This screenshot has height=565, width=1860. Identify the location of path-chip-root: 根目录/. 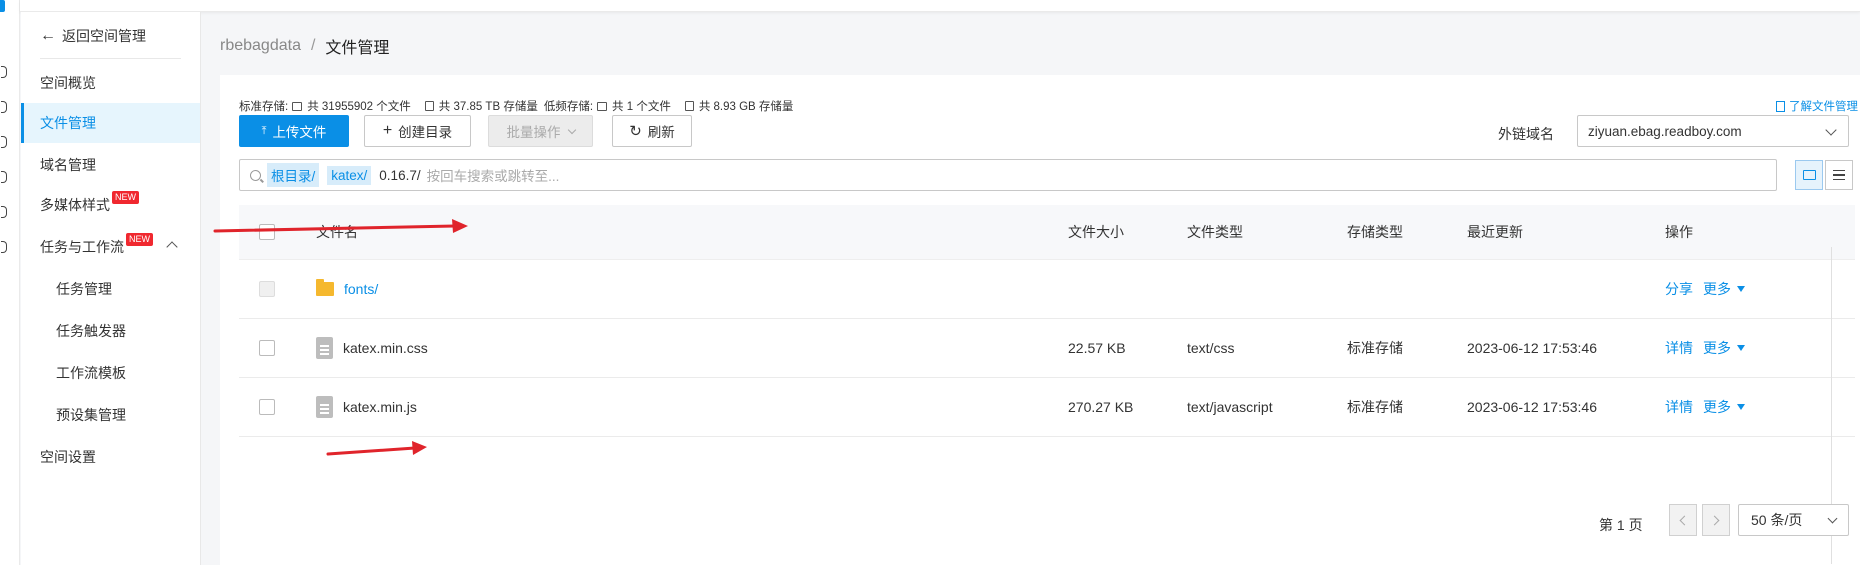
(293, 175).